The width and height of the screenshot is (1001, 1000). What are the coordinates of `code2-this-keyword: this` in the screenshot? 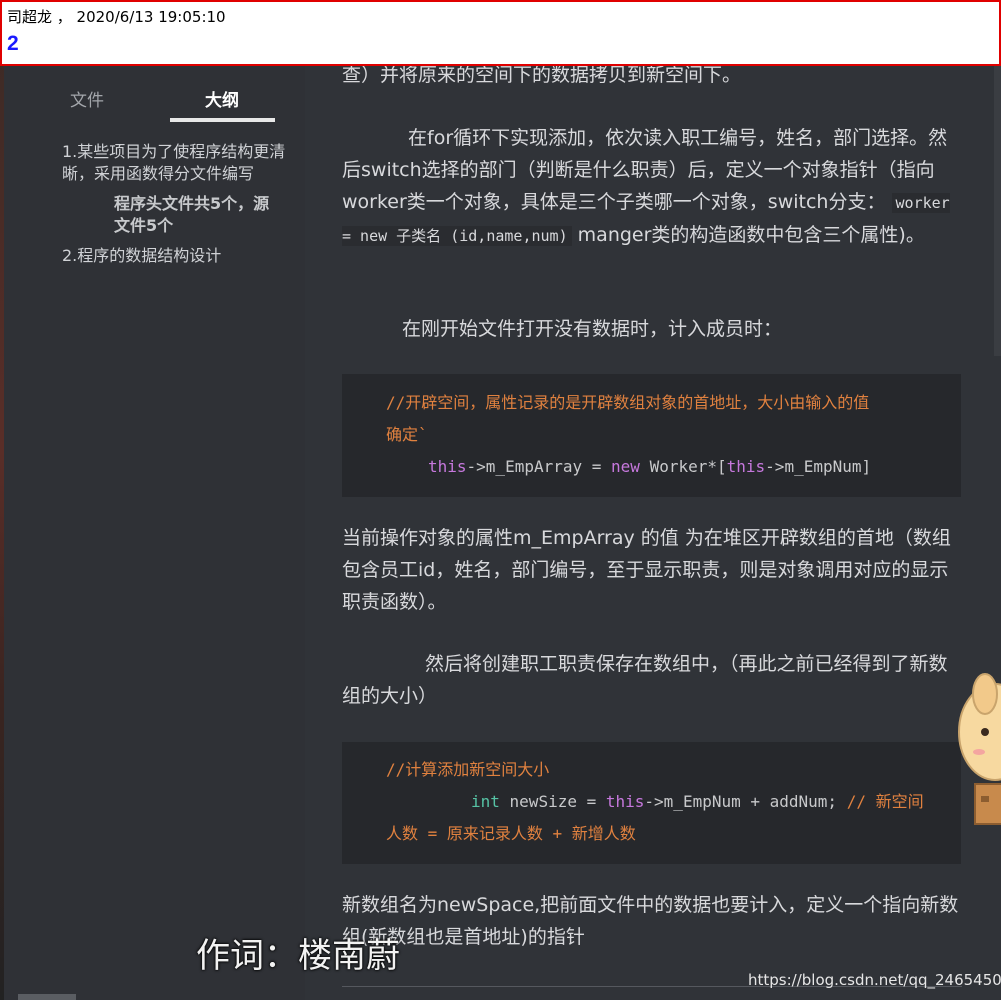 It's located at (625, 801).